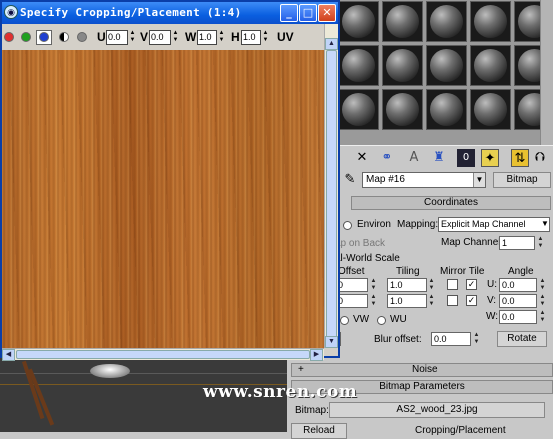 The height and width of the screenshot is (439, 553). I want to click on u-spinner: 0.0, so click(117, 37).